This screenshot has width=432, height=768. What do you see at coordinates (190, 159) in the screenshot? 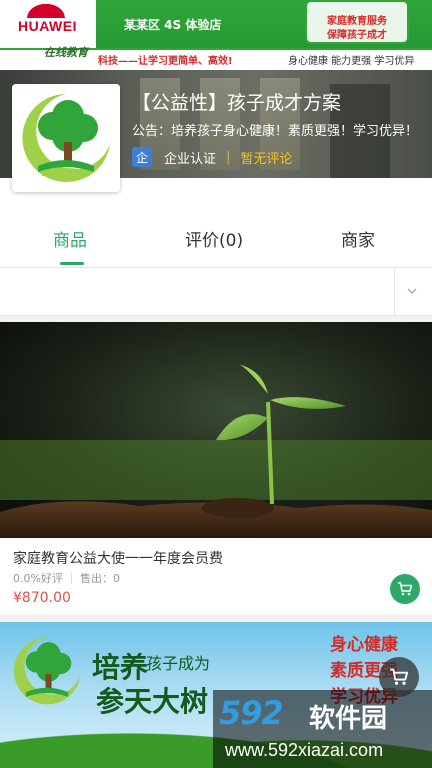
I see `enterprise-label: 企业认证` at bounding box center [190, 159].